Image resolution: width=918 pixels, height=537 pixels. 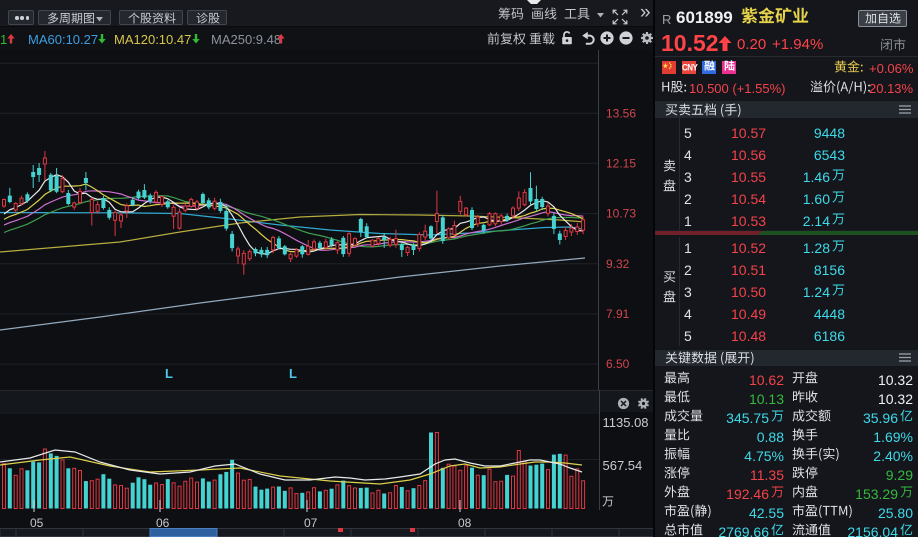 I want to click on svg-text: 13.56, so click(x=621, y=113).